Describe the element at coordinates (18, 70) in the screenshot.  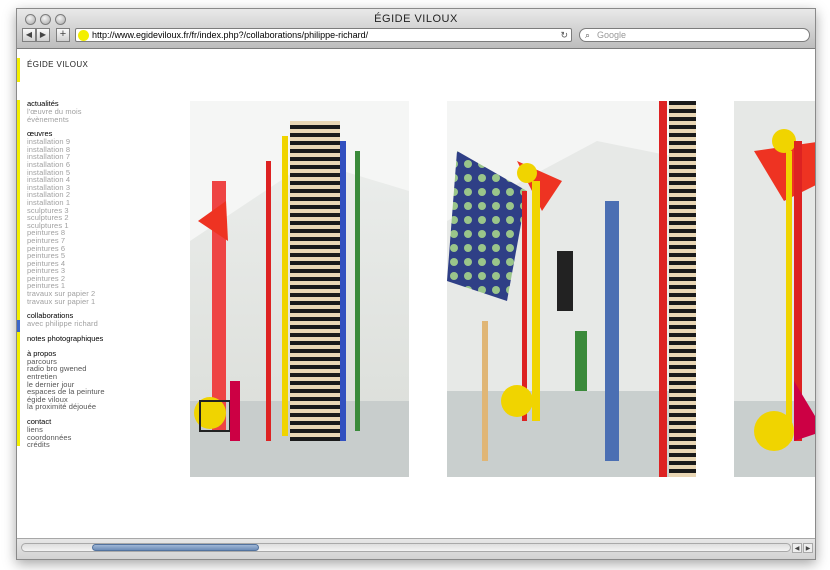
I see `title-accent` at that location.